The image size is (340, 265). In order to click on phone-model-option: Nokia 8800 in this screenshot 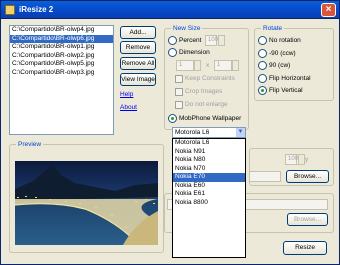, I will do `click(209, 203)`.